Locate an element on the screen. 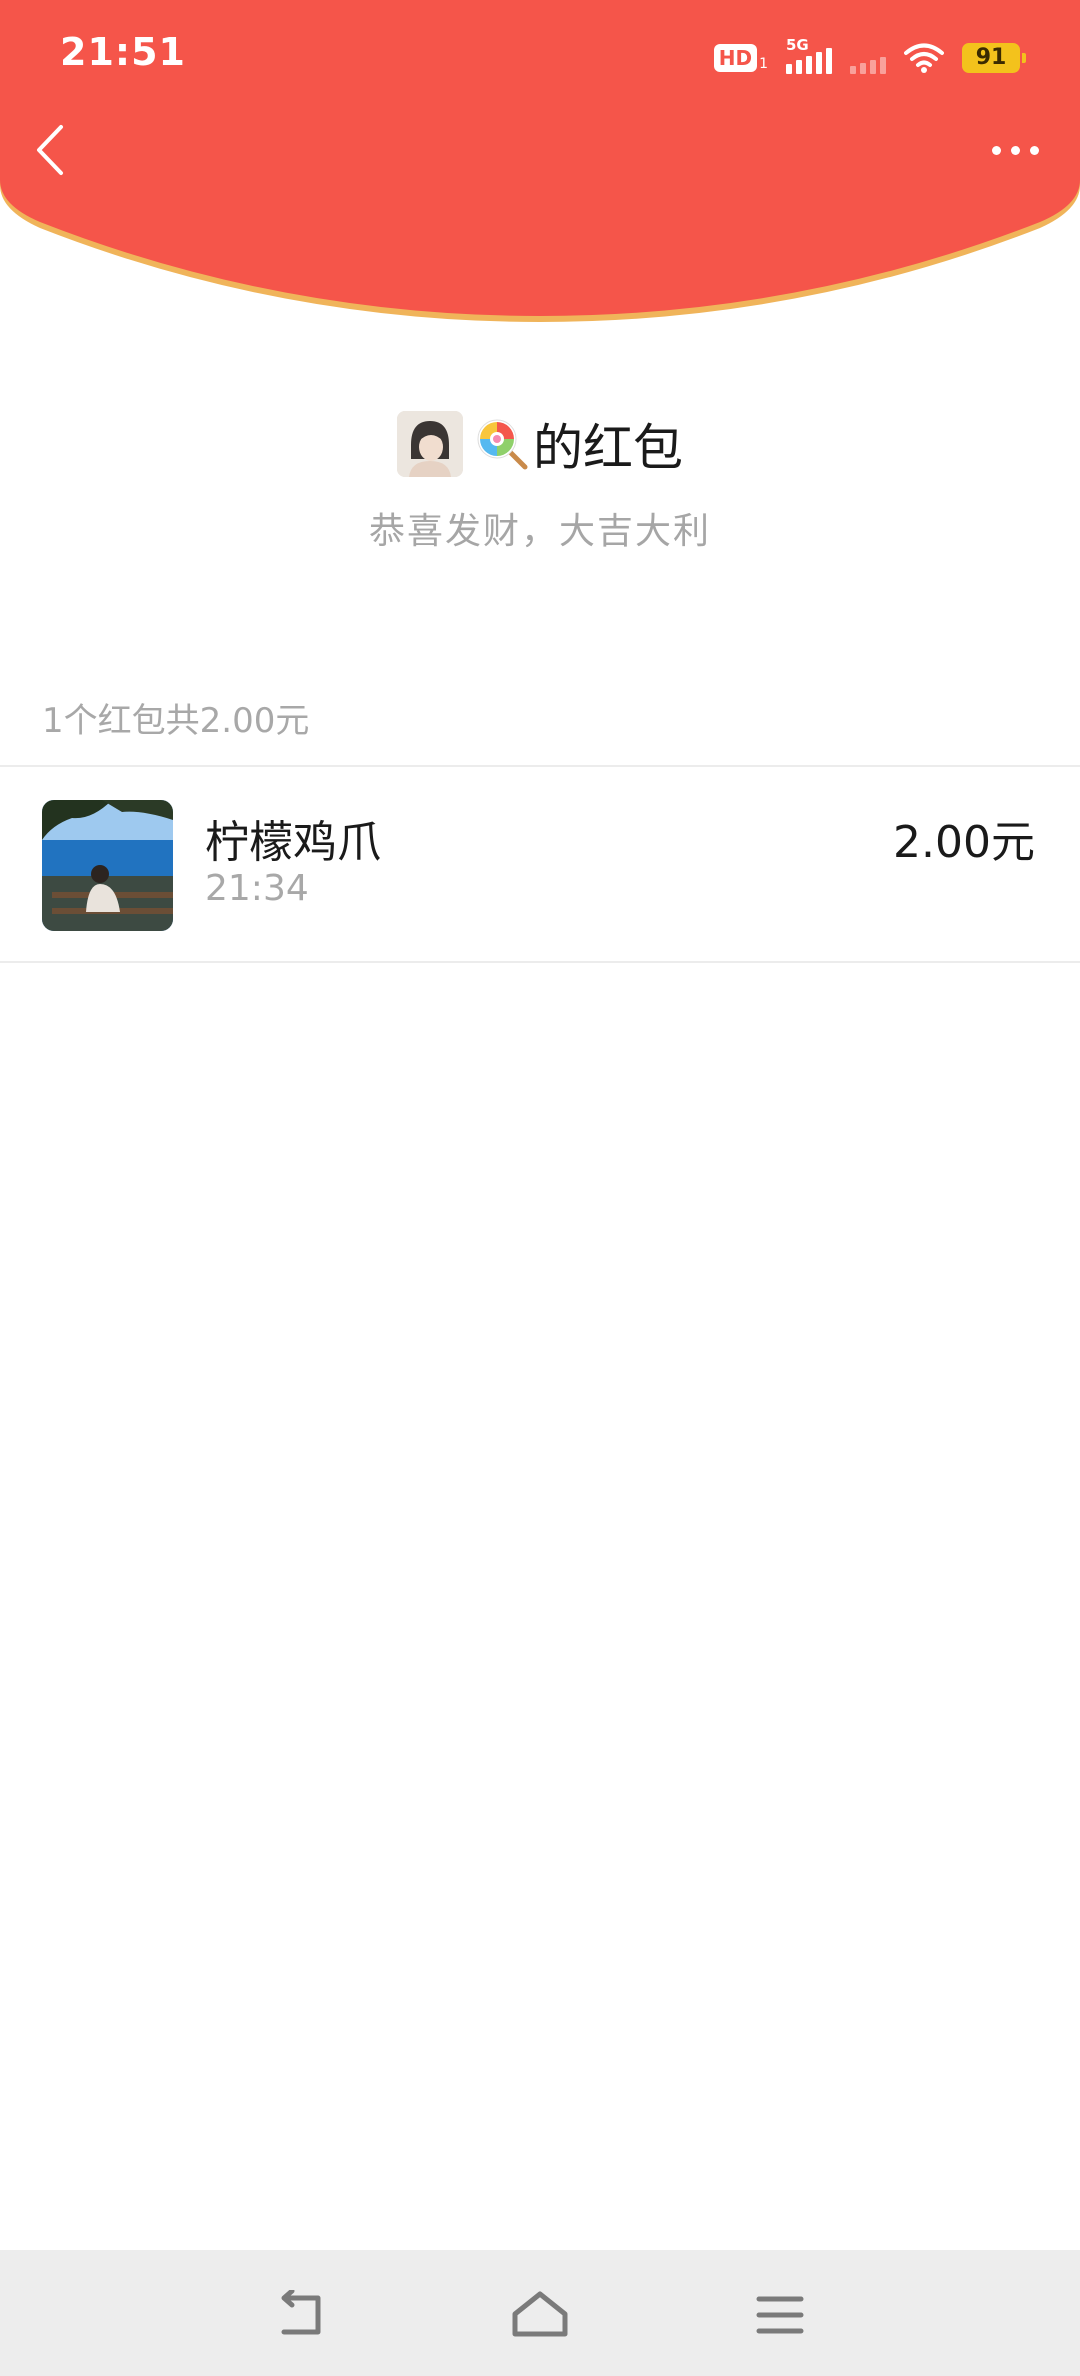  status-icons: HD 1 5G 91 is located at coordinates (869, 57).